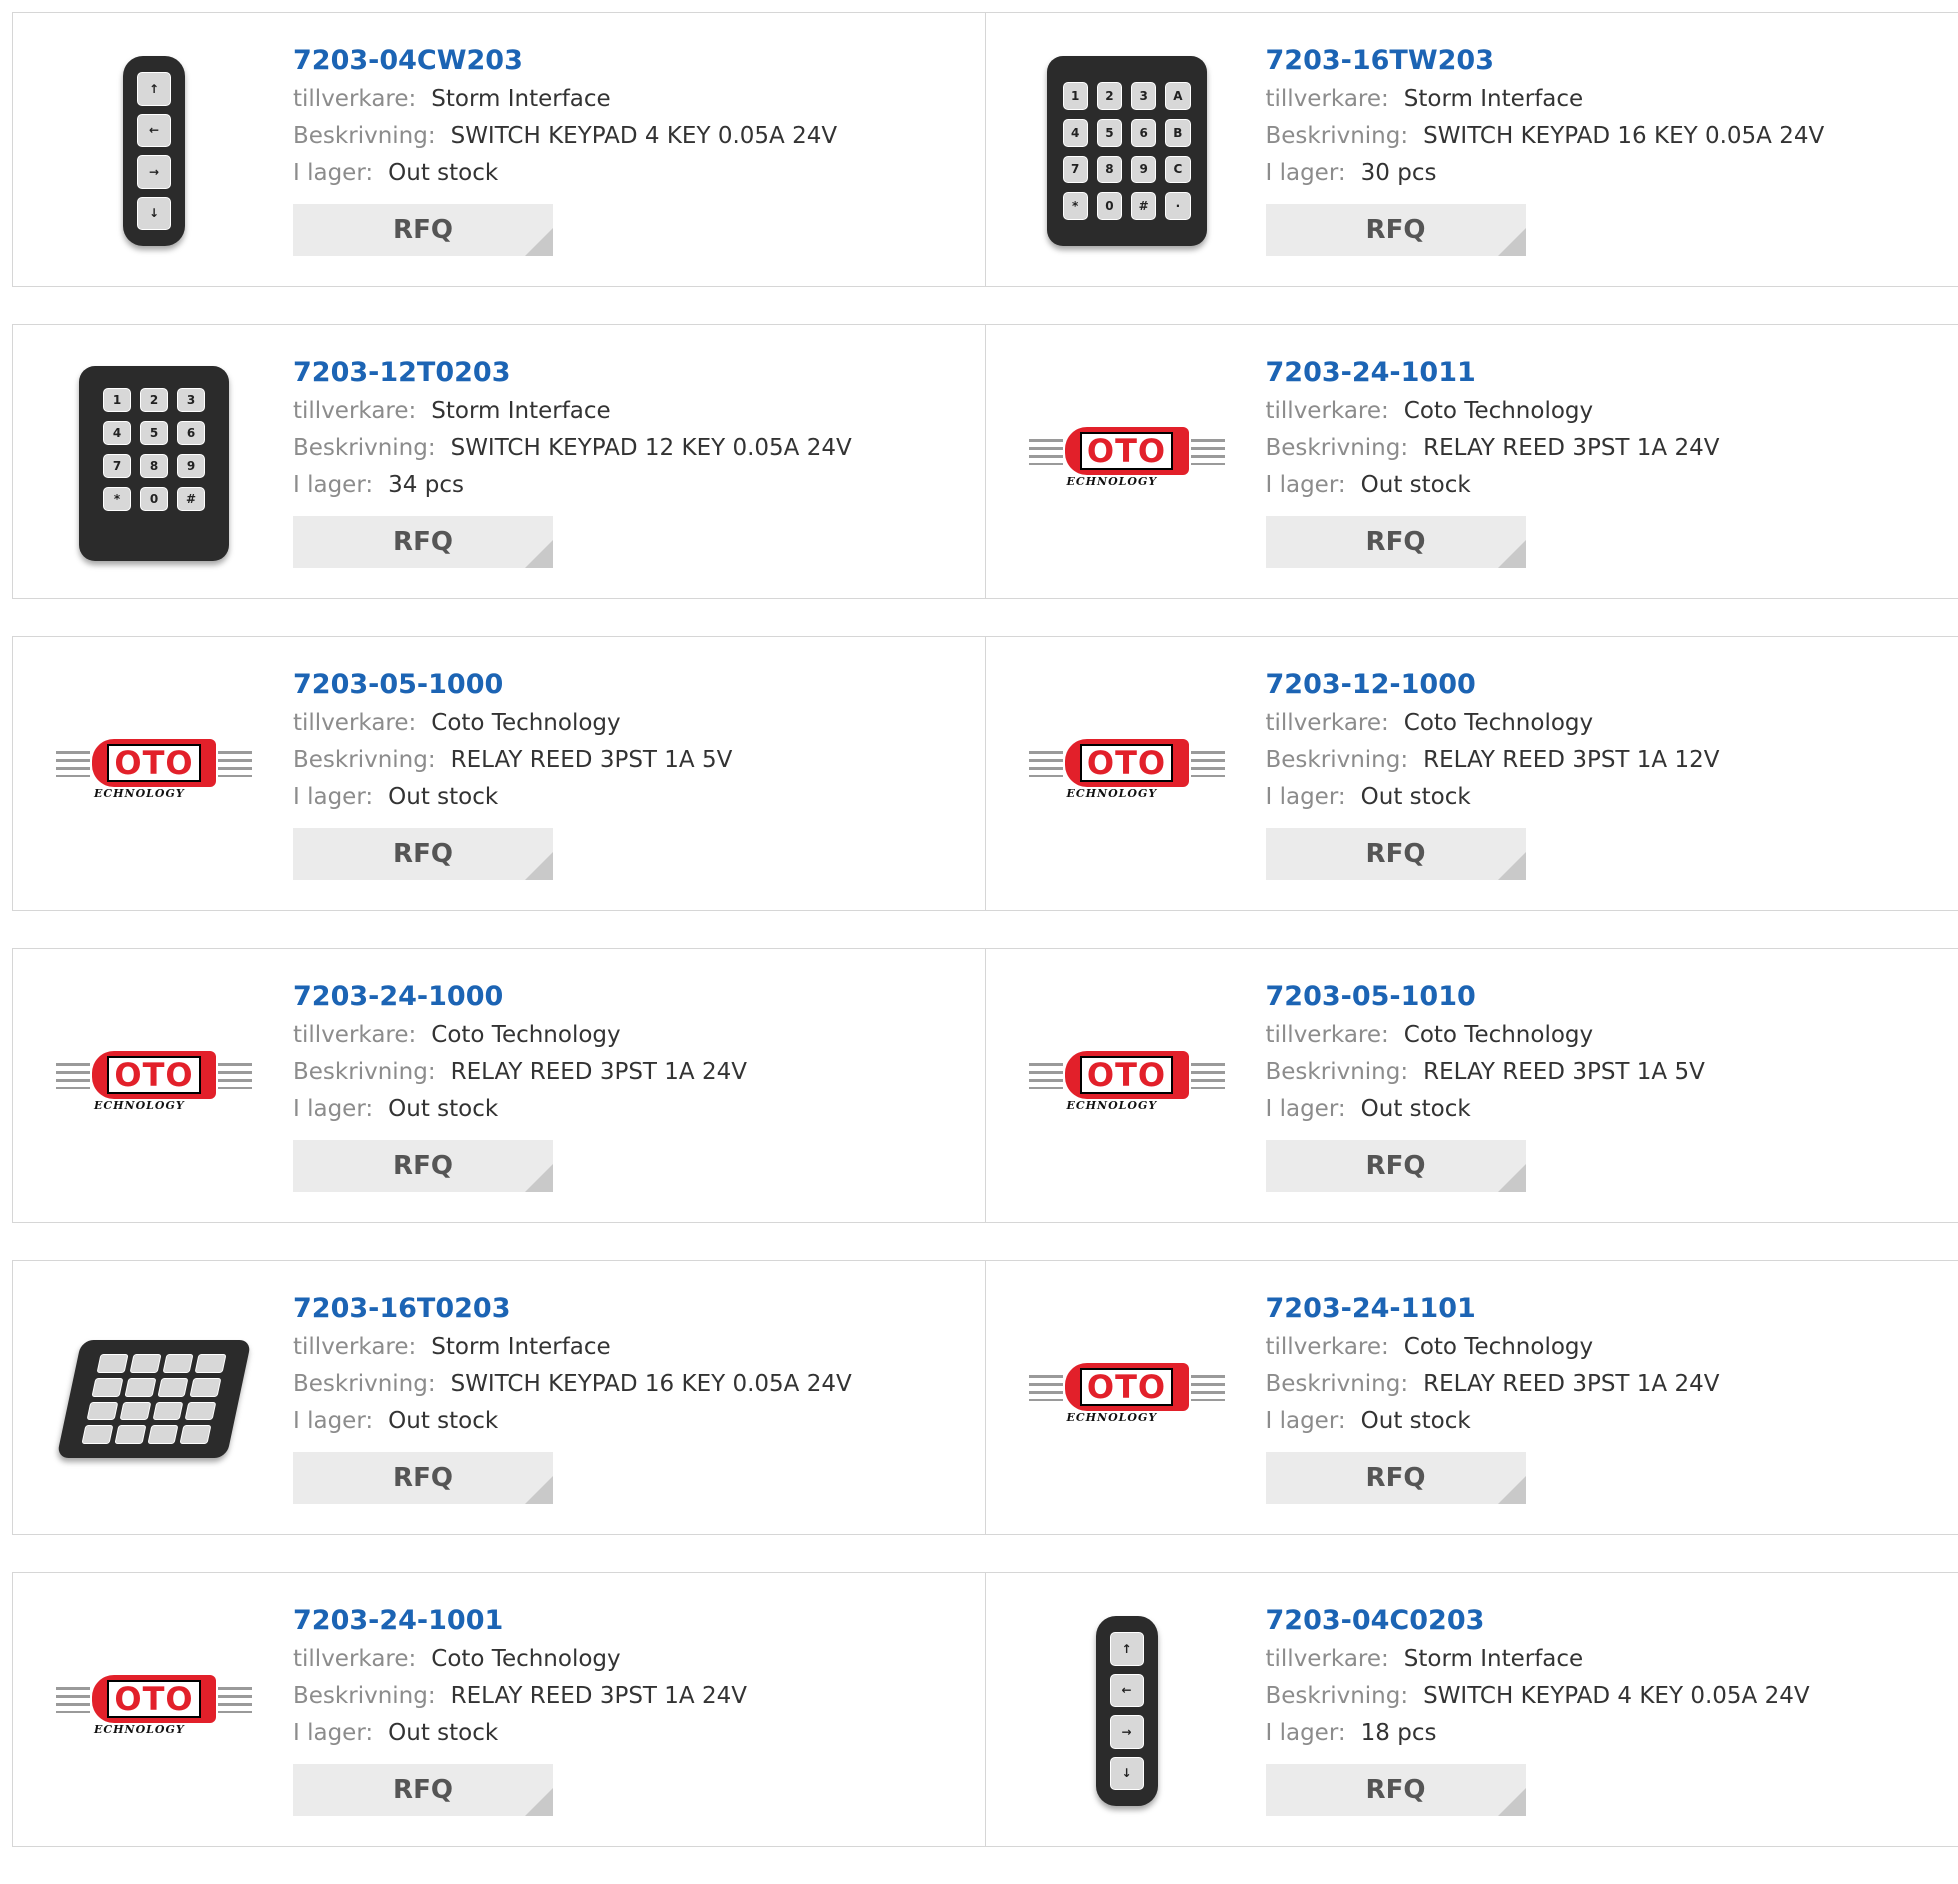  What do you see at coordinates (572, 1309) in the screenshot?
I see `part-number-link: 7203-16T0203` at bounding box center [572, 1309].